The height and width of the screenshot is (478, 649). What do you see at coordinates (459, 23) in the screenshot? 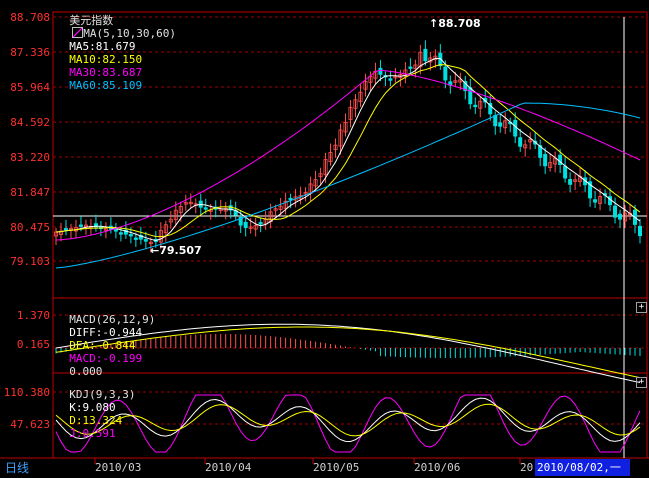
I see `high-value: 88.708` at bounding box center [459, 23].